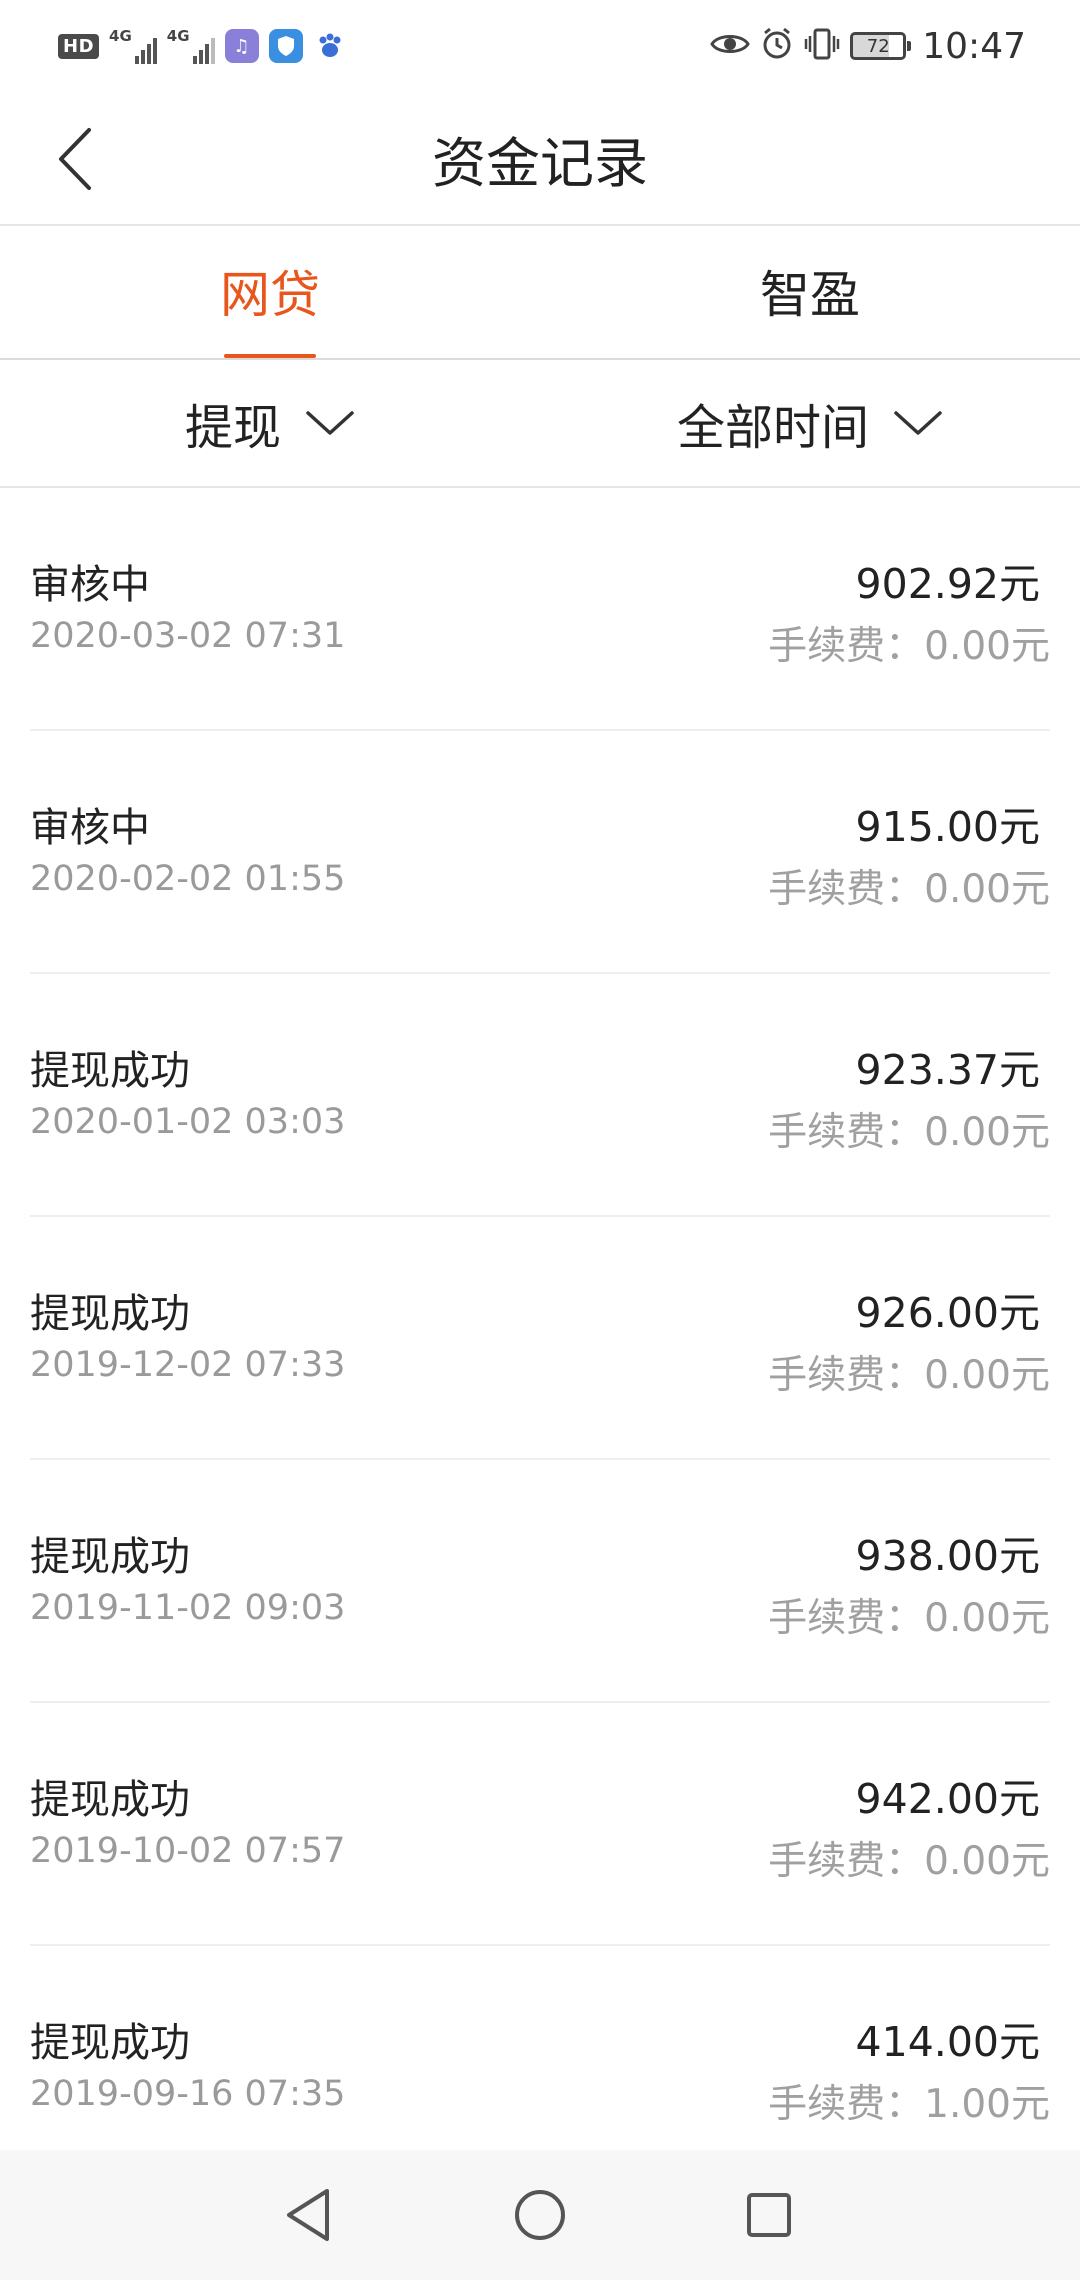 This screenshot has height=2280, width=1080. I want to click on circle-home-icon, so click(540, 2215).